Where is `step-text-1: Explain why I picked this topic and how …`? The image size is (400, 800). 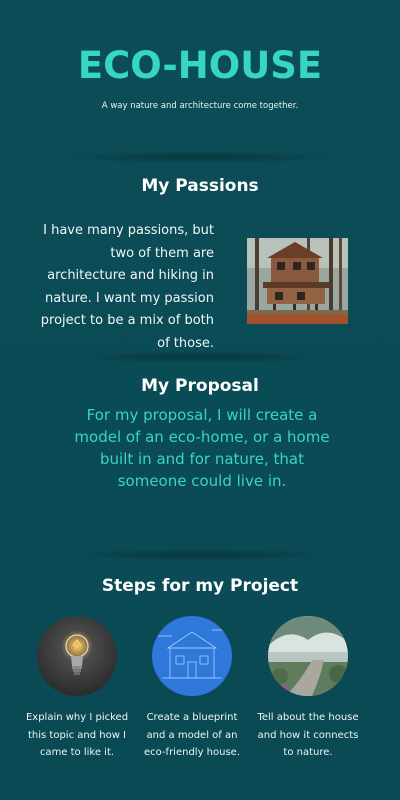
step-text-1: Explain why I picked this topic and how … is located at coordinates (77, 735).